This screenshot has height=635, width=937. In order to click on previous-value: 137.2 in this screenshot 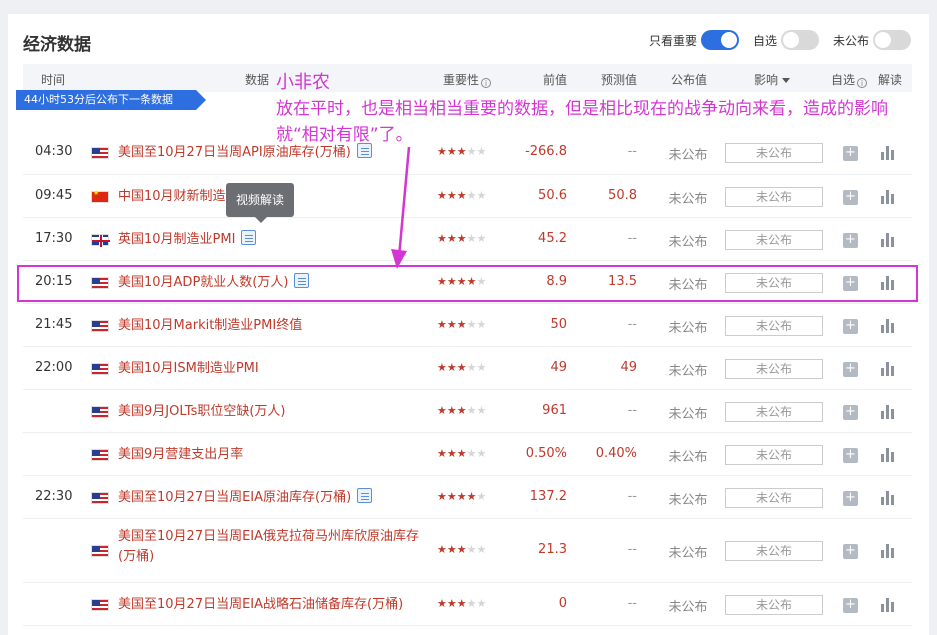, I will do `click(548, 496)`.